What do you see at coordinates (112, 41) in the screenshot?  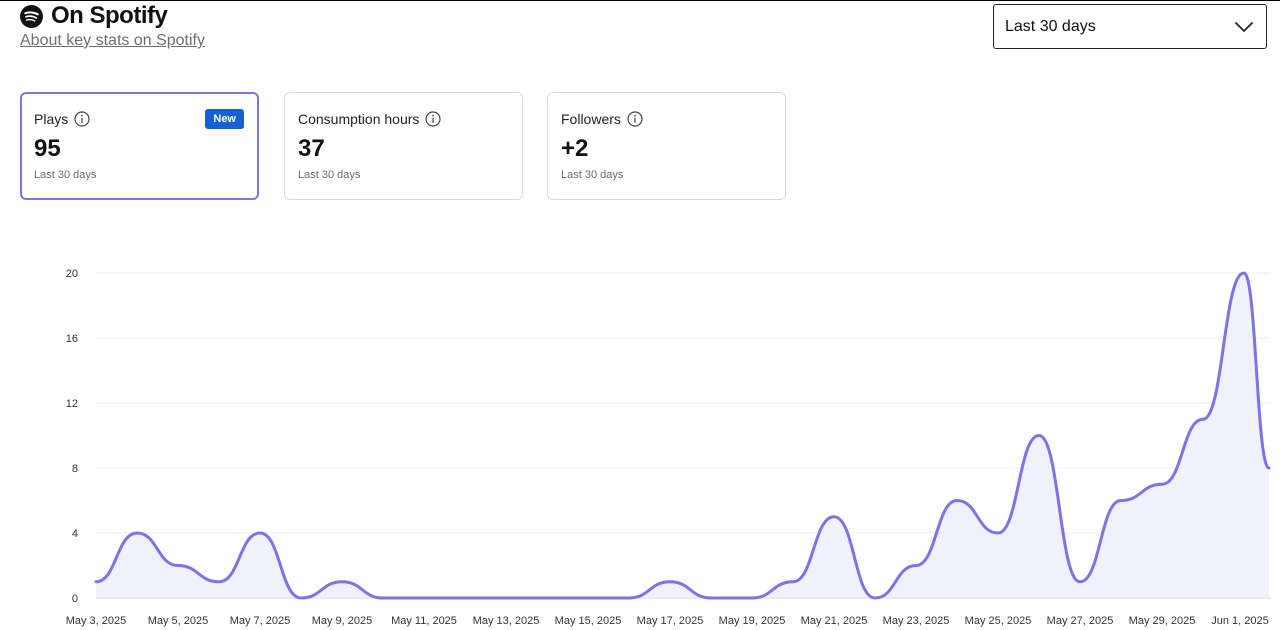 I see `about-key-stats-link: About key stats on Spotify` at bounding box center [112, 41].